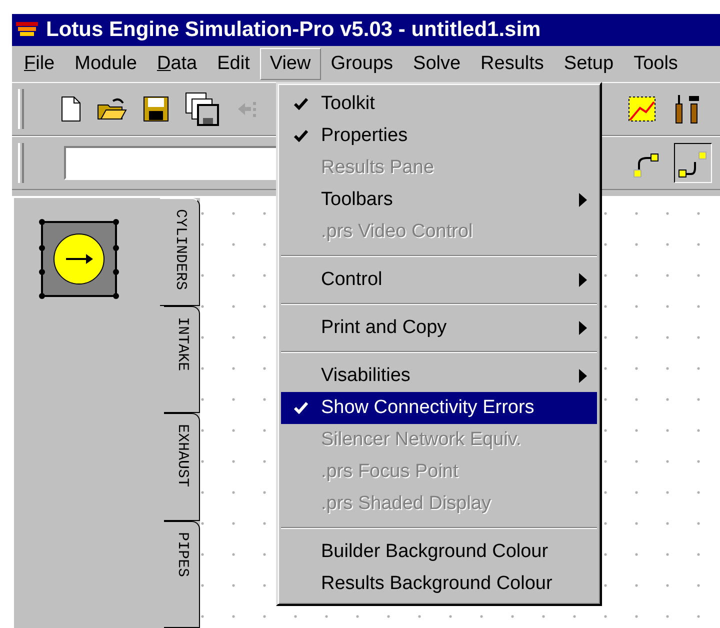 This screenshot has height=628, width=720. I want to click on cylinder-element-icon, so click(79, 259).